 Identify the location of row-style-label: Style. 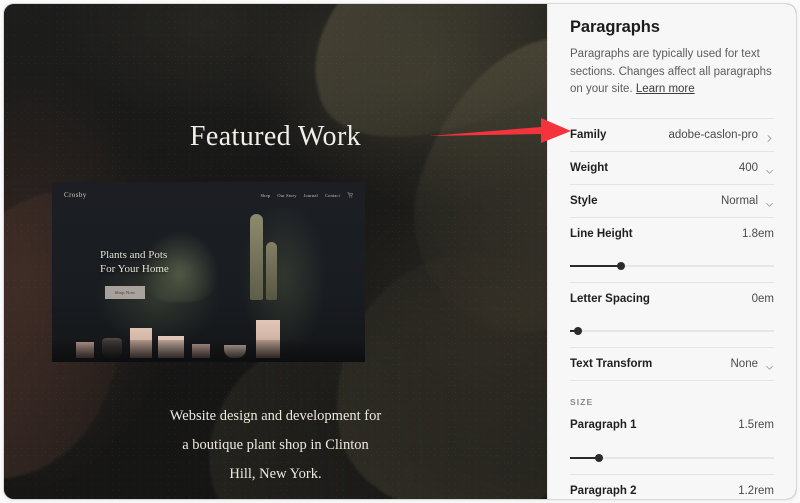
(584, 200).